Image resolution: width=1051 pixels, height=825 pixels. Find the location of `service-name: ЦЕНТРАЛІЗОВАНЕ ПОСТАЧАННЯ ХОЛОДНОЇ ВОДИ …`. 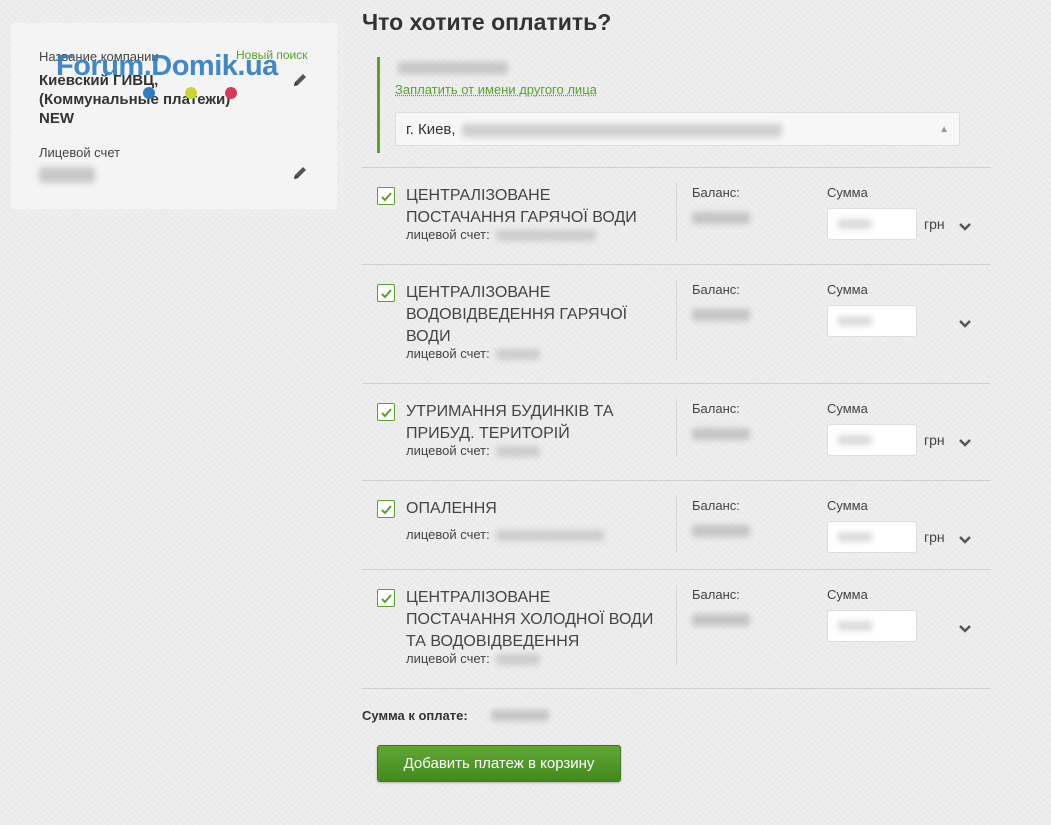

service-name: ЦЕНТРАЛІЗОВАНЕ ПОСТАЧАННЯ ХОЛОДНОЇ ВОДИ … is located at coordinates (530, 619).